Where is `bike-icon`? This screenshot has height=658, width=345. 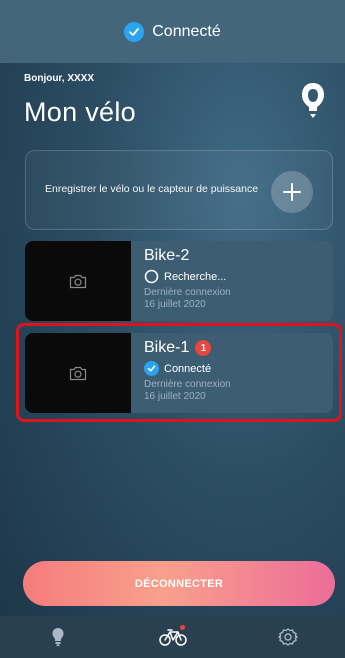 bike-icon is located at coordinates (172, 637).